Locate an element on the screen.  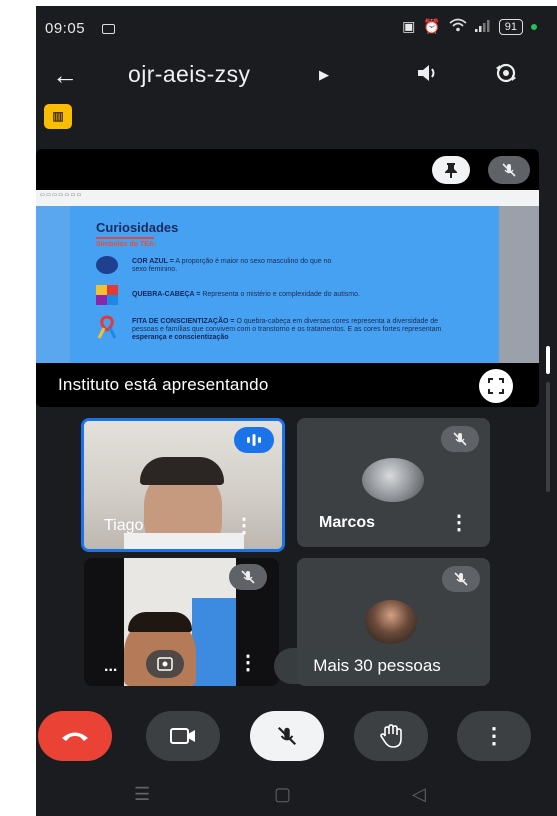
raise-hand-button is located at coordinates (391, 736).